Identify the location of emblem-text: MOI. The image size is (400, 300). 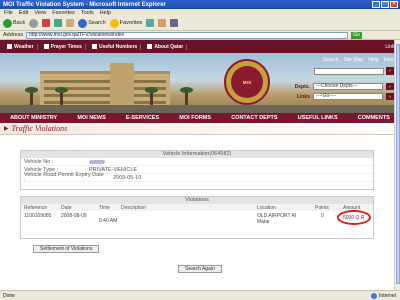
(247, 82).